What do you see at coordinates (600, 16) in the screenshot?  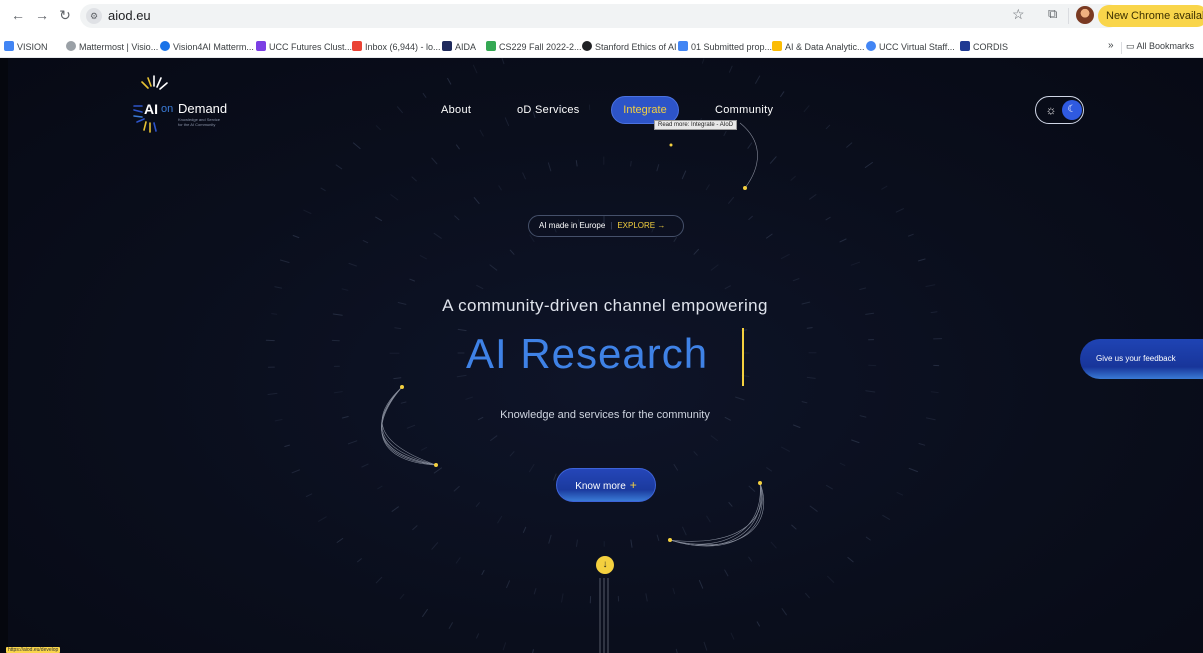 I see `address-bar` at bounding box center [600, 16].